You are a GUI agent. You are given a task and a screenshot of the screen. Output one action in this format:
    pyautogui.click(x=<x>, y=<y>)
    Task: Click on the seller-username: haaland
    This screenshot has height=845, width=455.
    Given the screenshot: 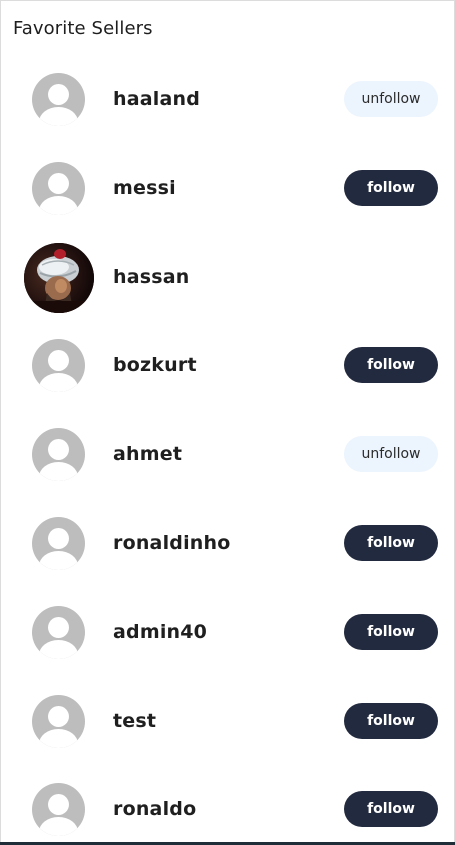 What is the action you would take?
    pyautogui.click(x=156, y=99)
    